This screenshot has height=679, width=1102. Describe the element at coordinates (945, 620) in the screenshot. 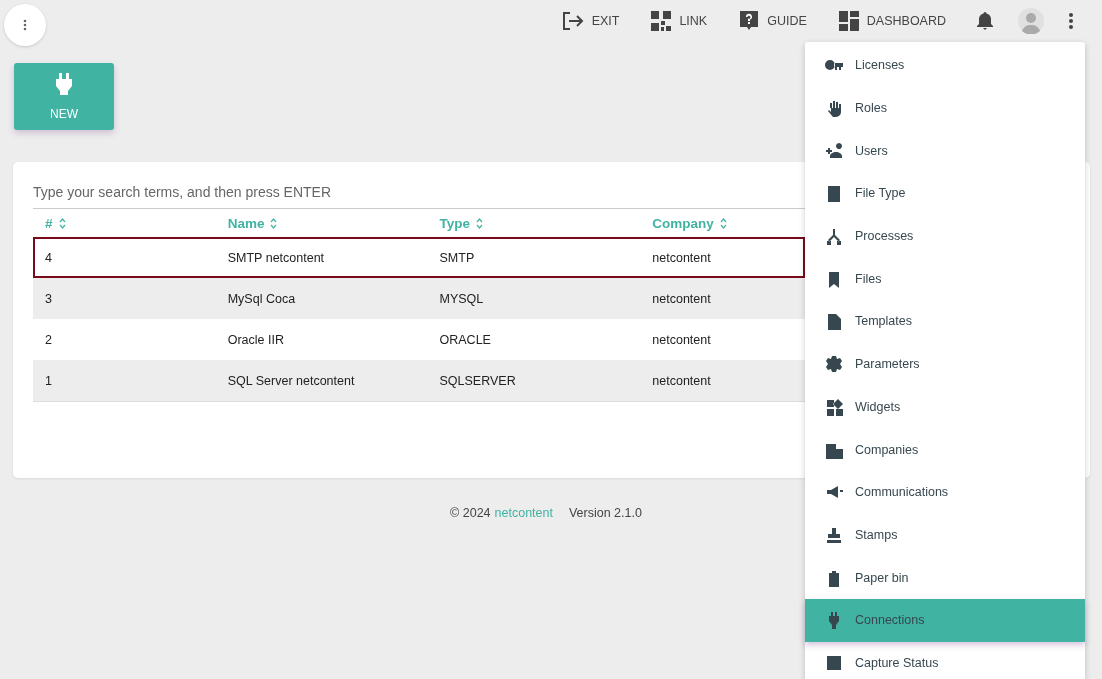

I see `menu-item: Connections` at that location.